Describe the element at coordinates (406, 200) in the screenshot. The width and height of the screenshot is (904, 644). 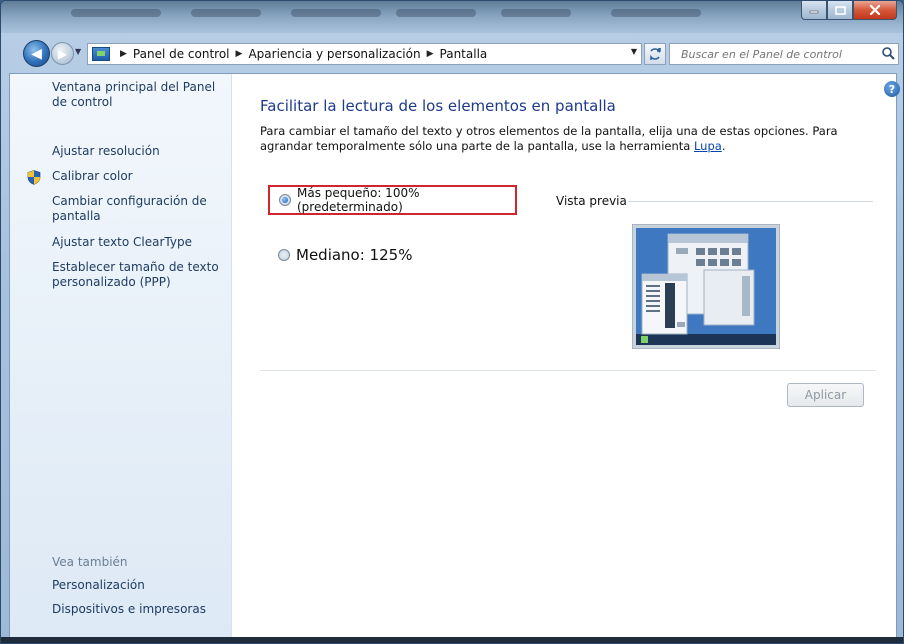
I see `option-smaller-label: Más pequeño: 100% (predeterminado)` at that location.